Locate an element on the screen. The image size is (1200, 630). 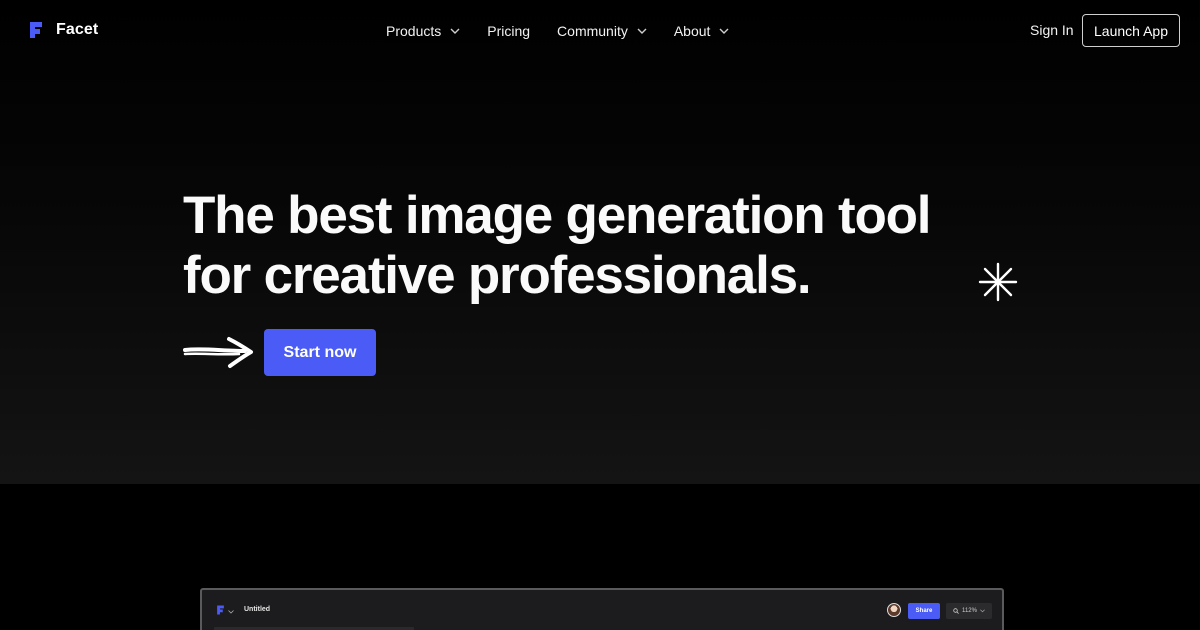
brand-logo-link: Facet is located at coordinates (63, 30).